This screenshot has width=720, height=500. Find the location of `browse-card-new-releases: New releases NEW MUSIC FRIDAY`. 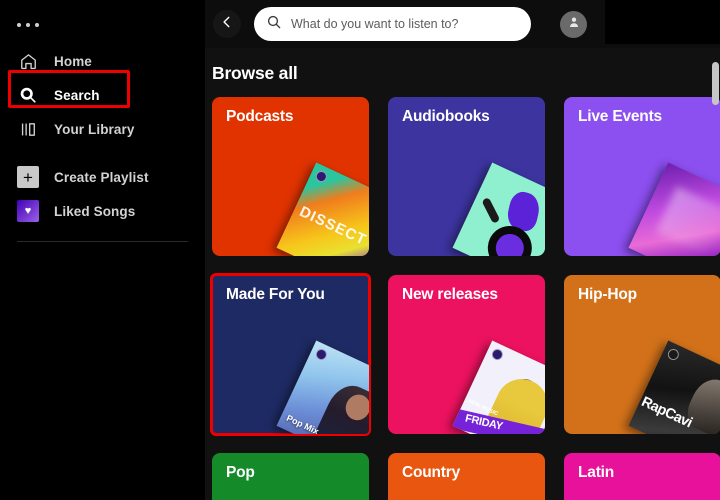

browse-card-new-releases: New releases NEW MUSIC FRIDAY is located at coordinates (466, 354).